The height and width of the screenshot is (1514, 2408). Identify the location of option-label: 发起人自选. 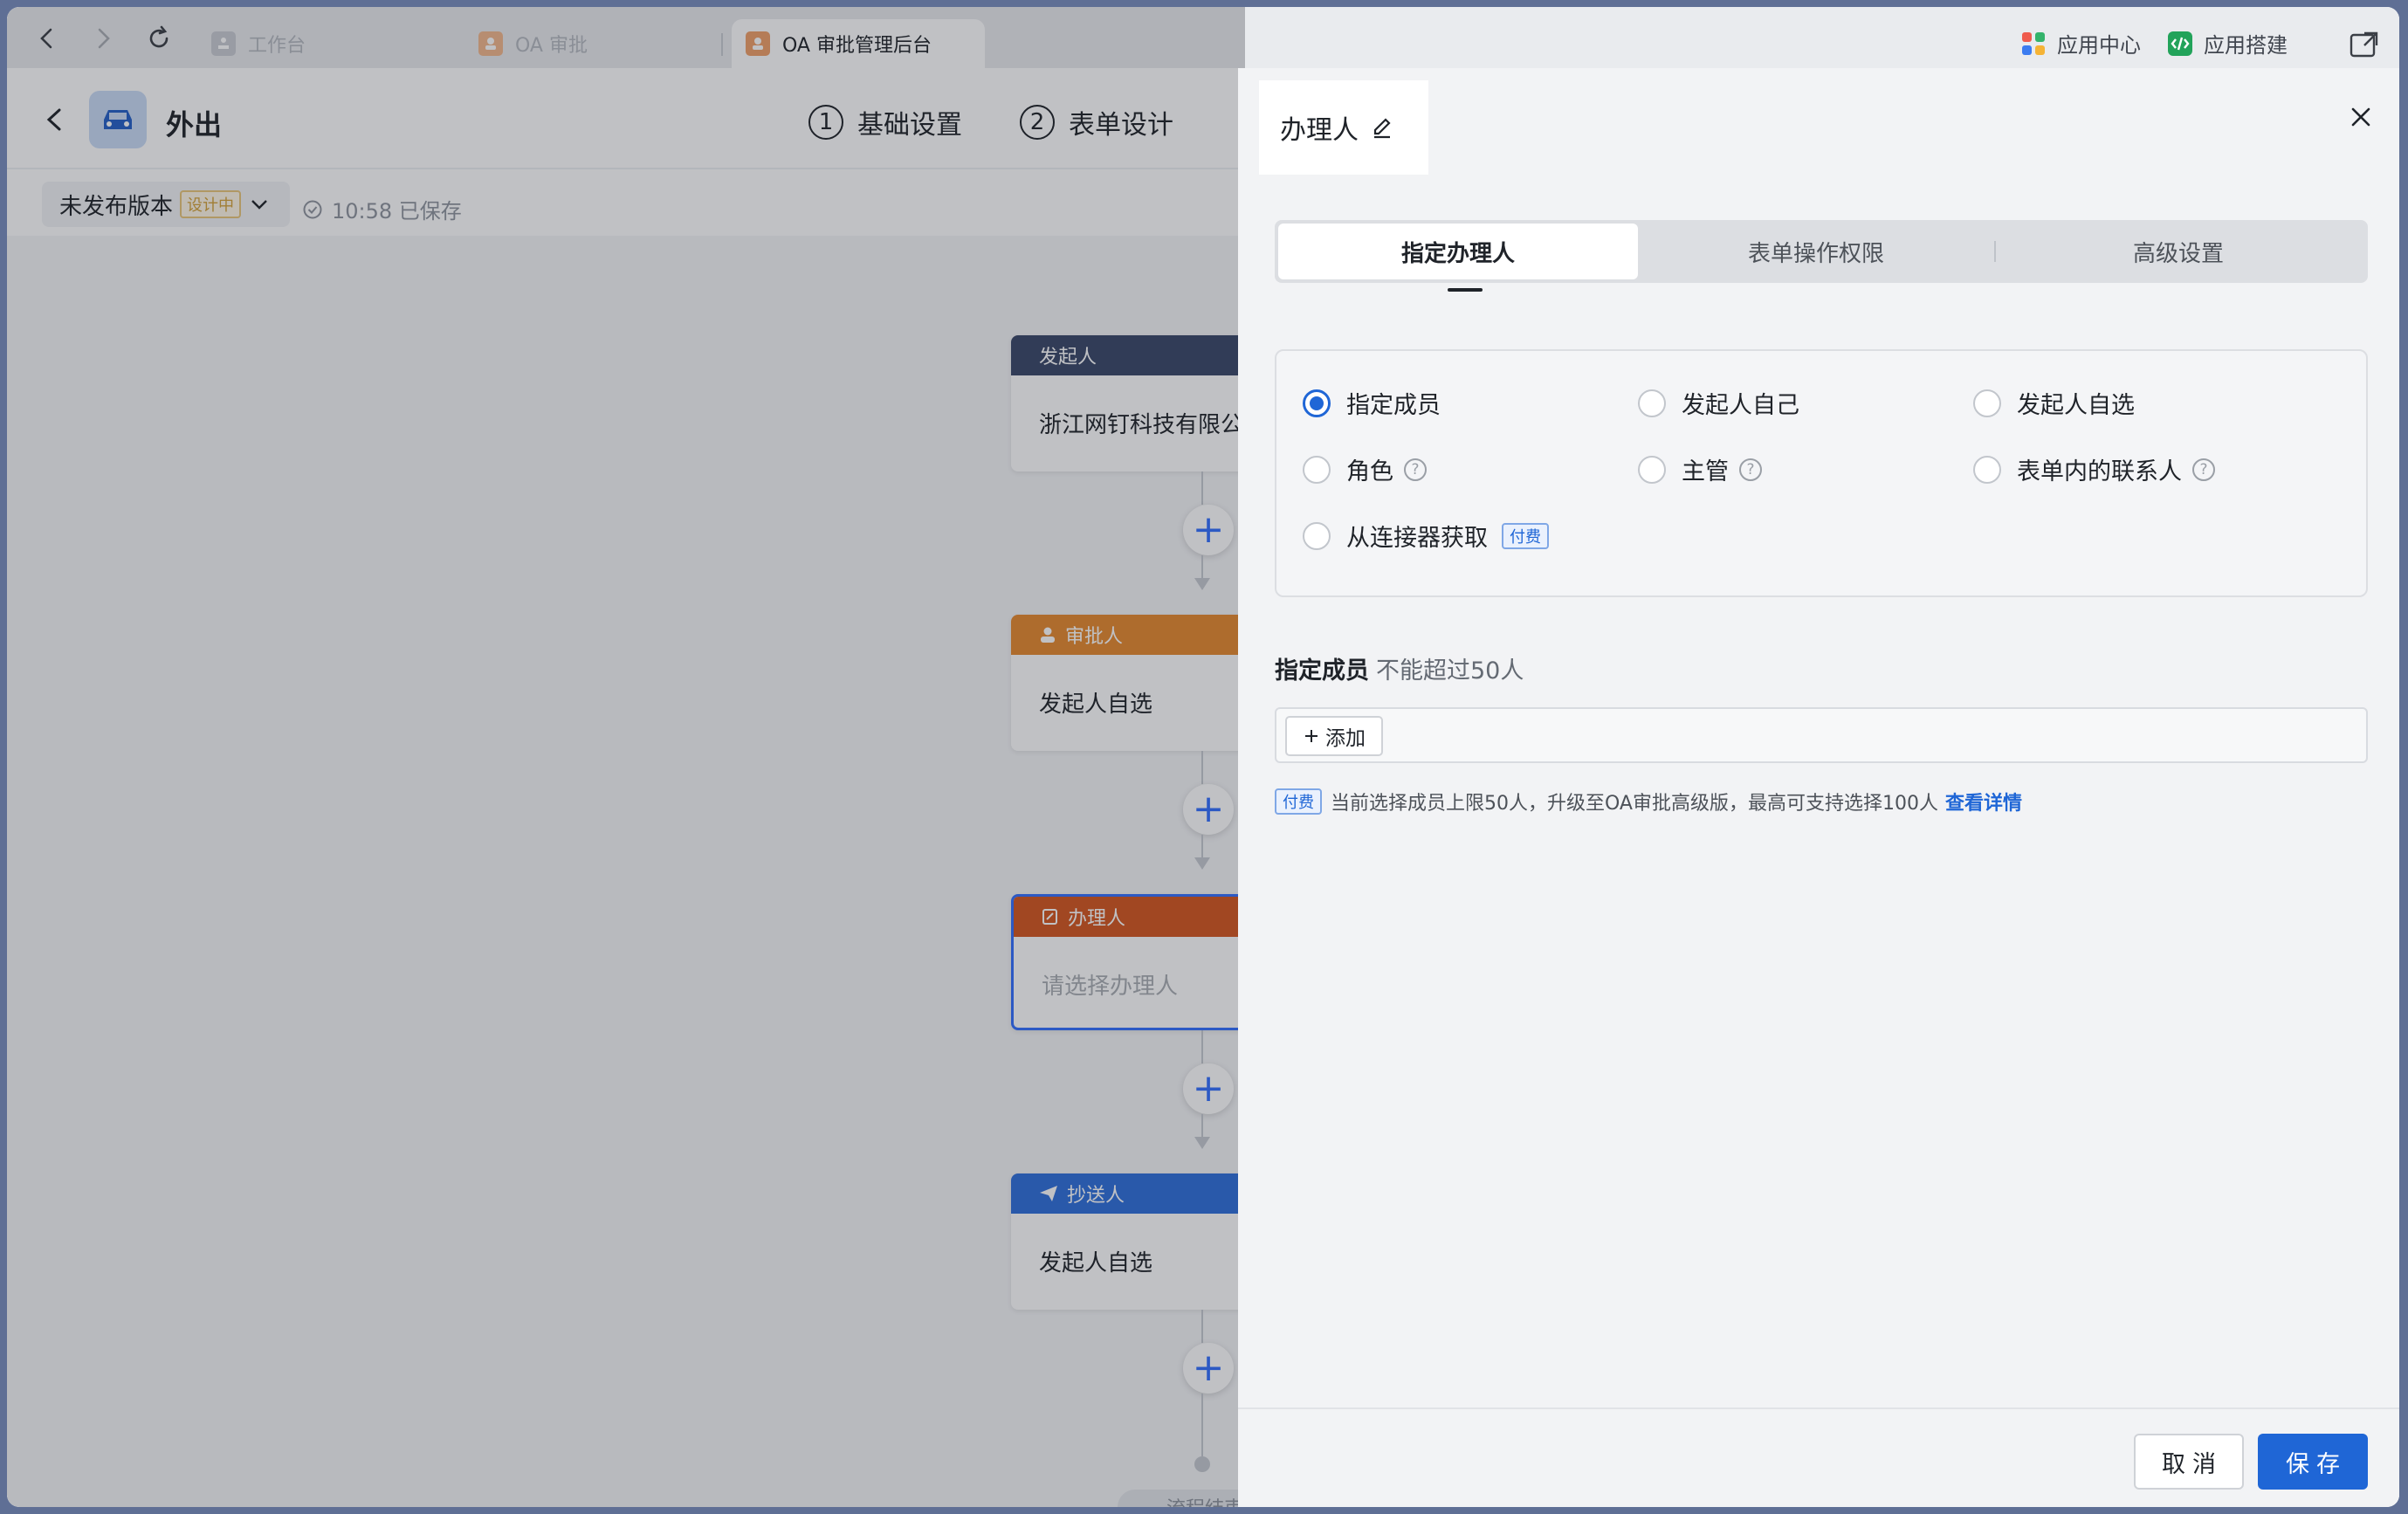
(2076, 405).